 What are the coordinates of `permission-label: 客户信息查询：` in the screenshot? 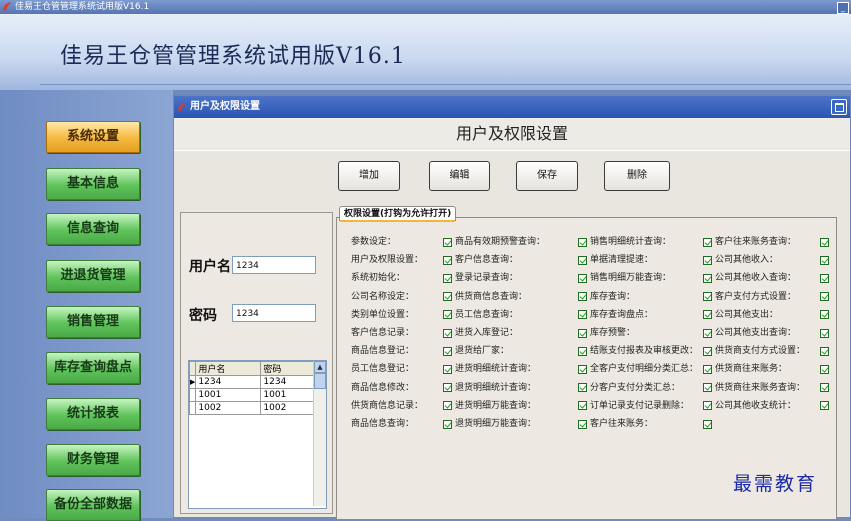 It's located at (487, 260).